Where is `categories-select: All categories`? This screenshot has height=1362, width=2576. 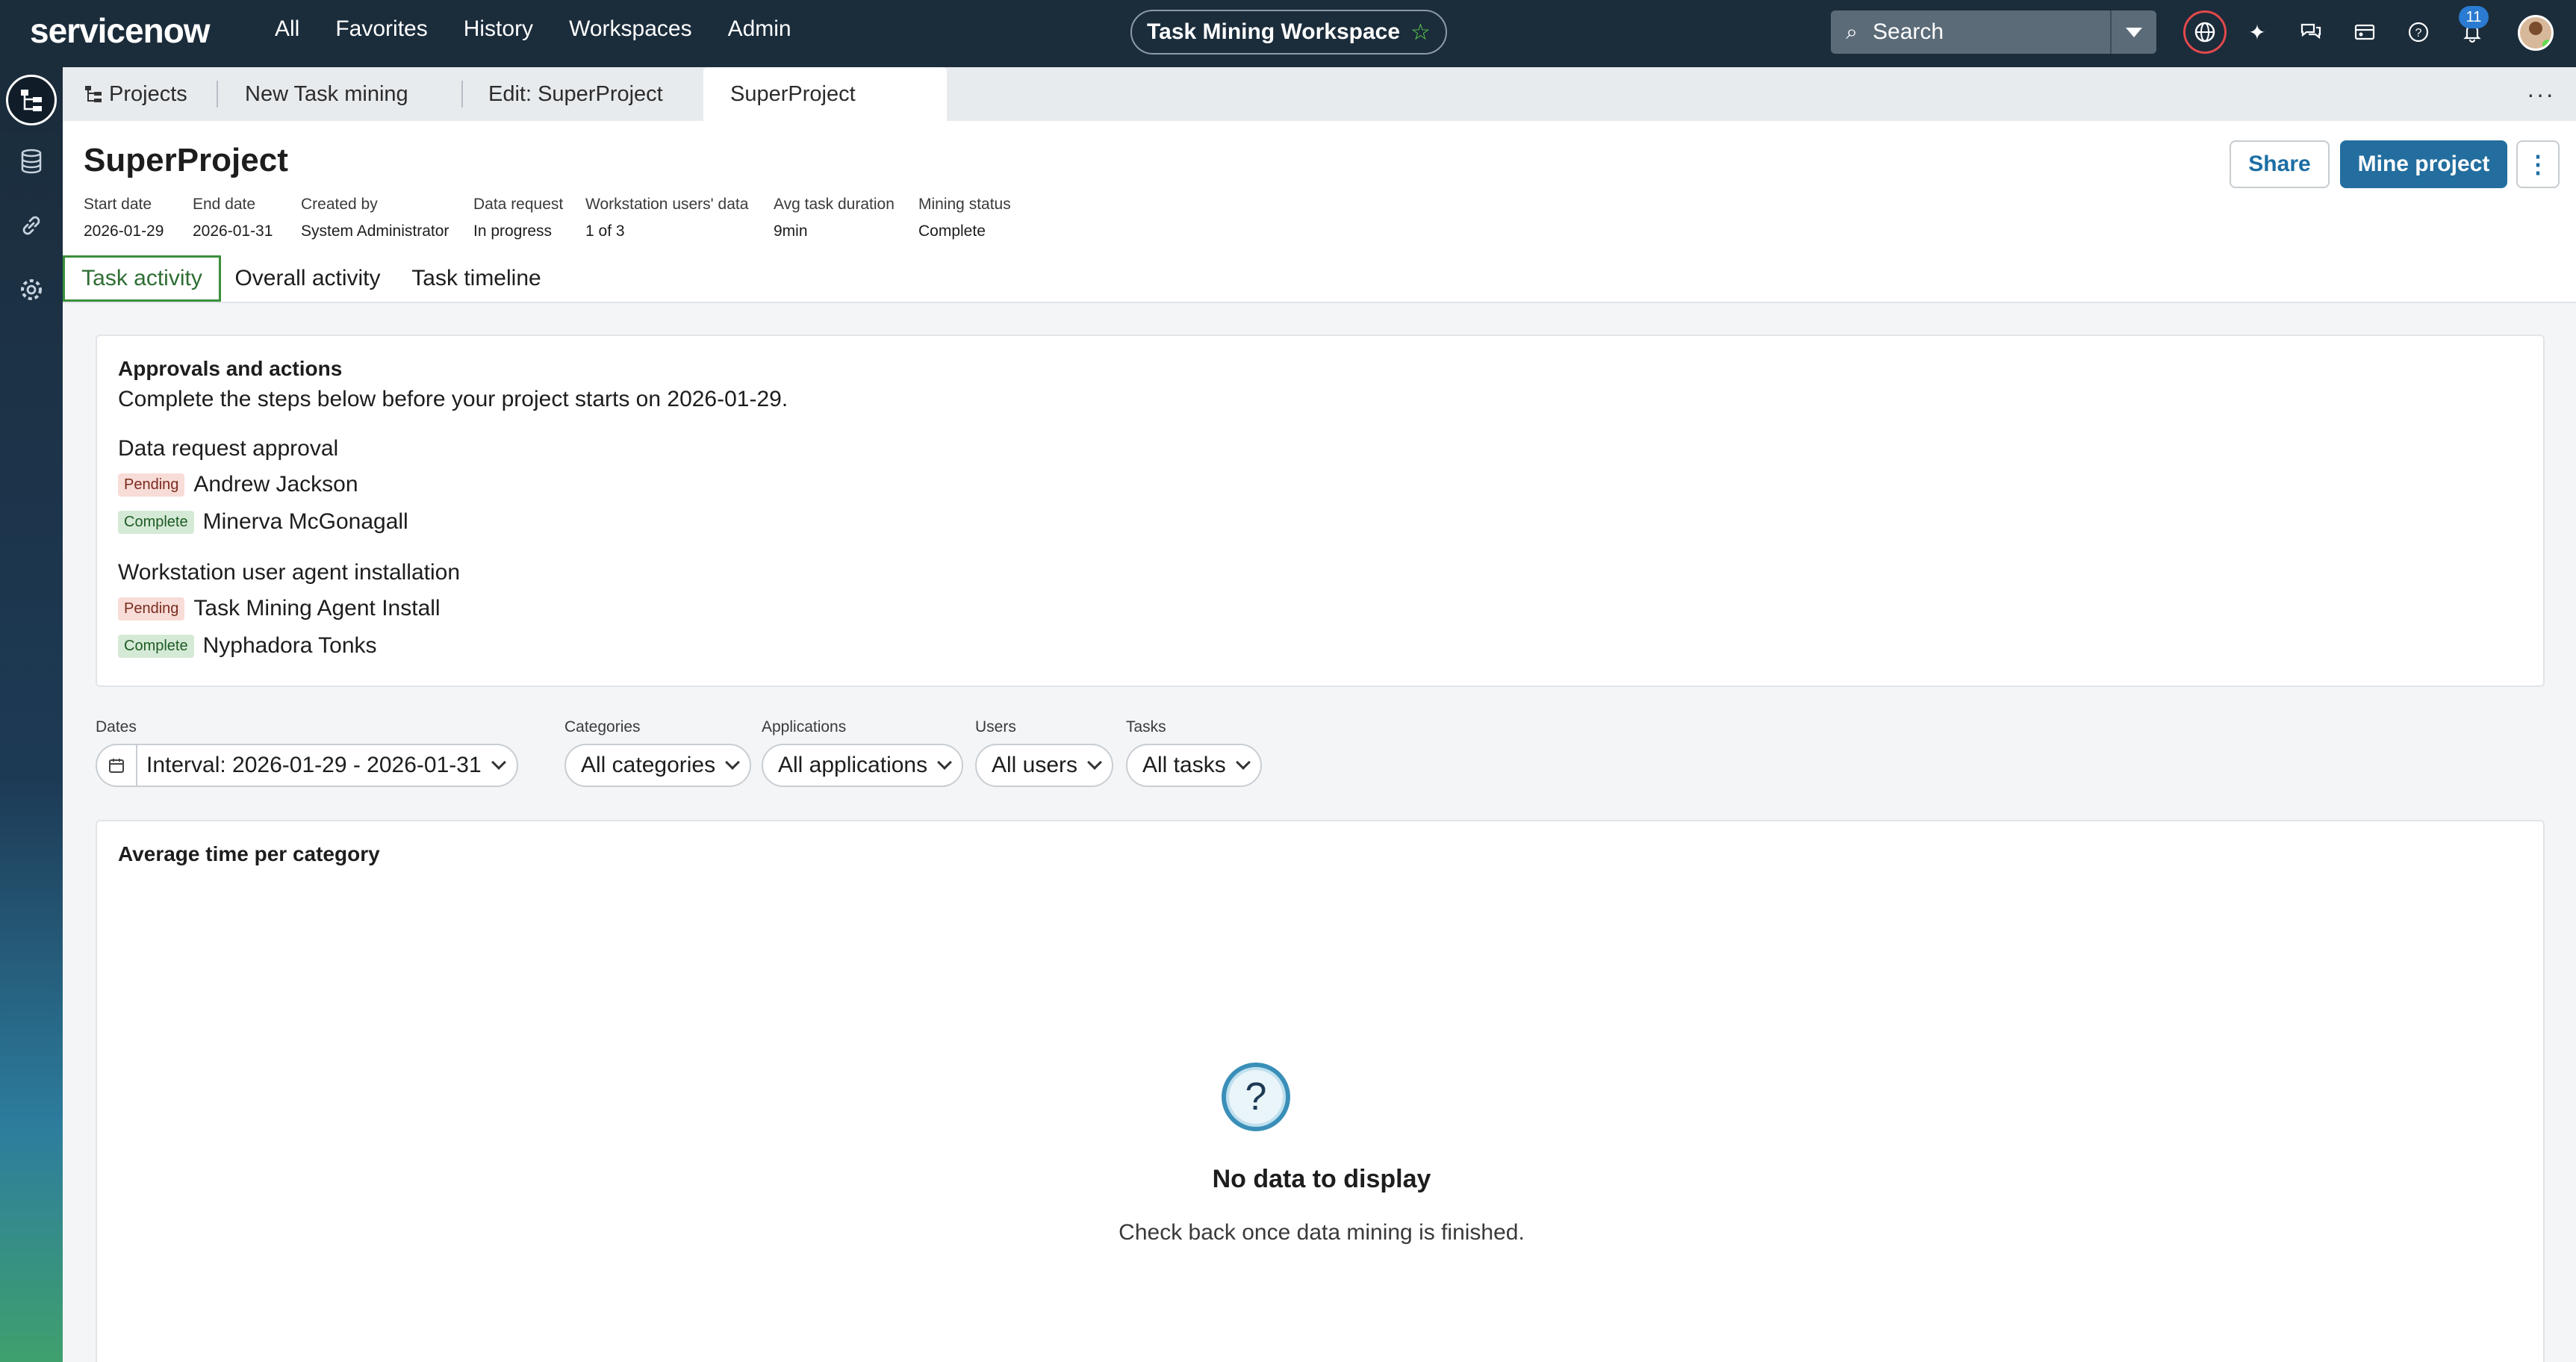 categories-select: All categories is located at coordinates (658, 766).